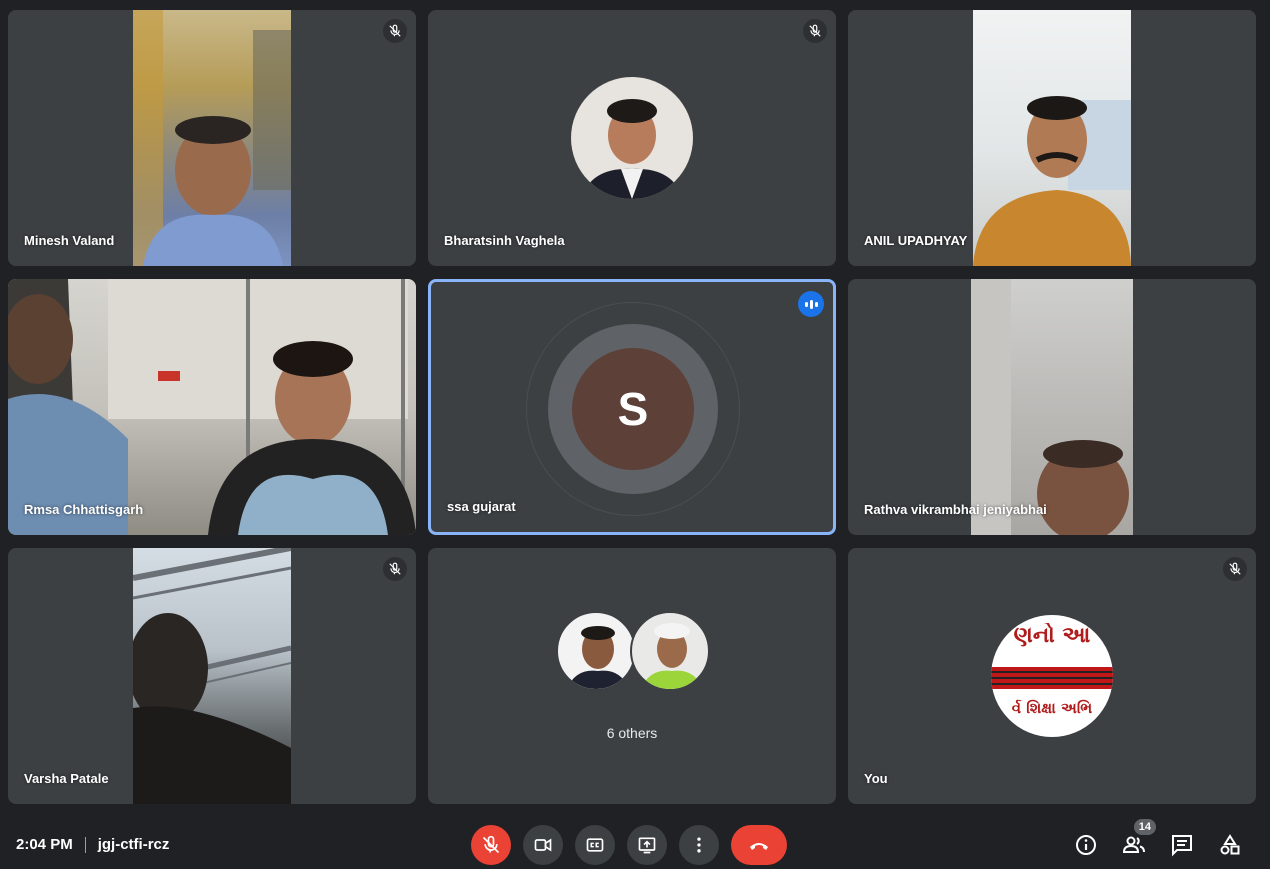 This screenshot has height=869, width=1270. Describe the element at coordinates (632, 733) in the screenshot. I see `others-label: 6 others` at that location.